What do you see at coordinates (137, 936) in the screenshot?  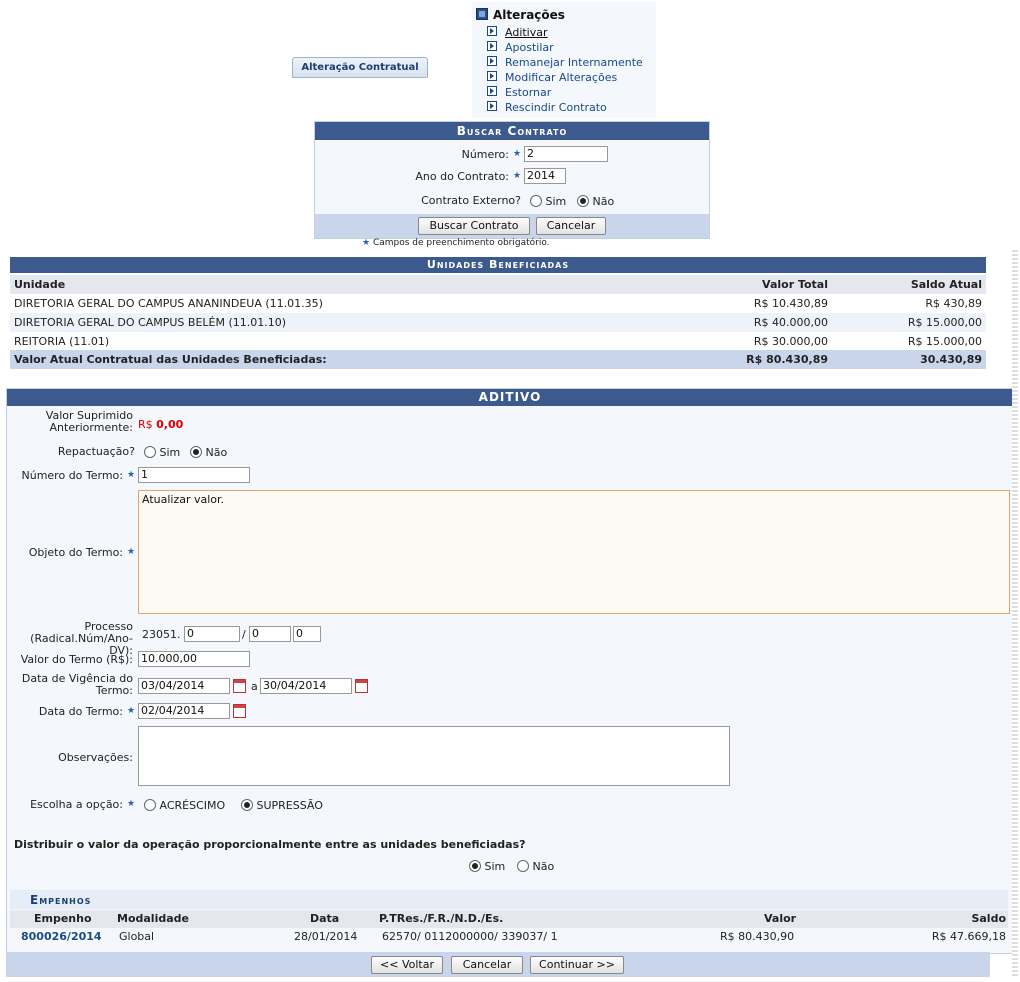 I see `cell-modalidade: Global` at bounding box center [137, 936].